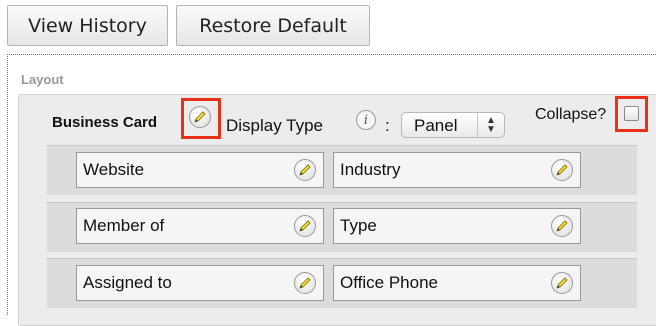 This screenshot has width=656, height=326. I want to click on collapse-label: Collapse?, so click(571, 114).